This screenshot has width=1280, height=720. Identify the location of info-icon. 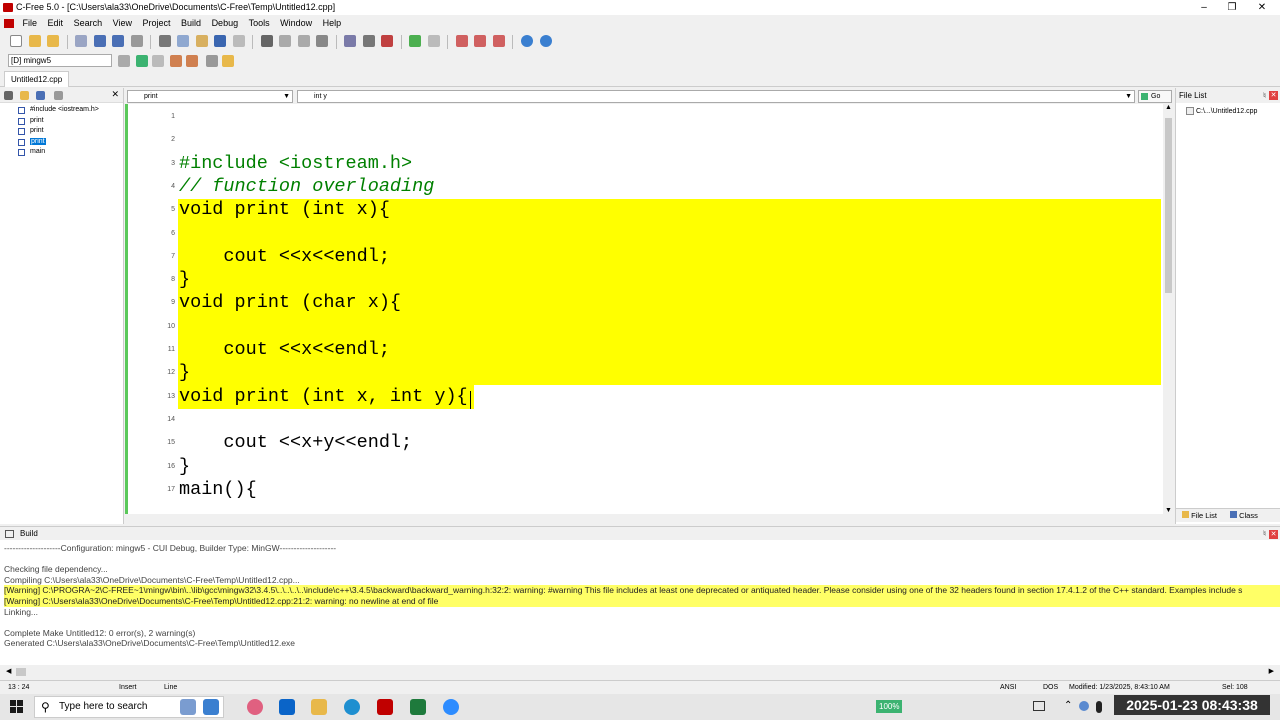
(545, 41).